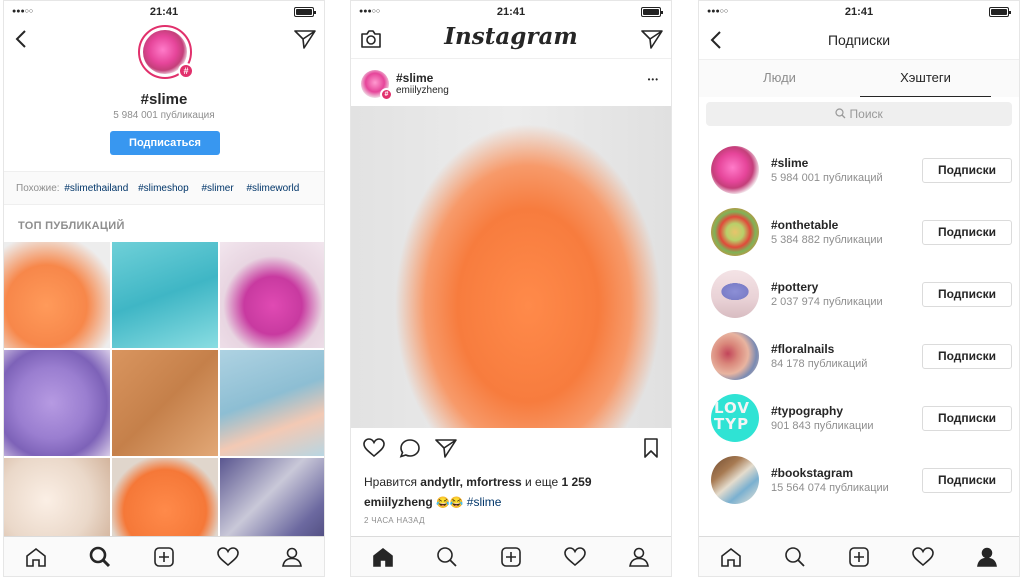 This screenshot has height=579, width=1024. I want to click on search-placeholder: Поиск, so click(866, 114).